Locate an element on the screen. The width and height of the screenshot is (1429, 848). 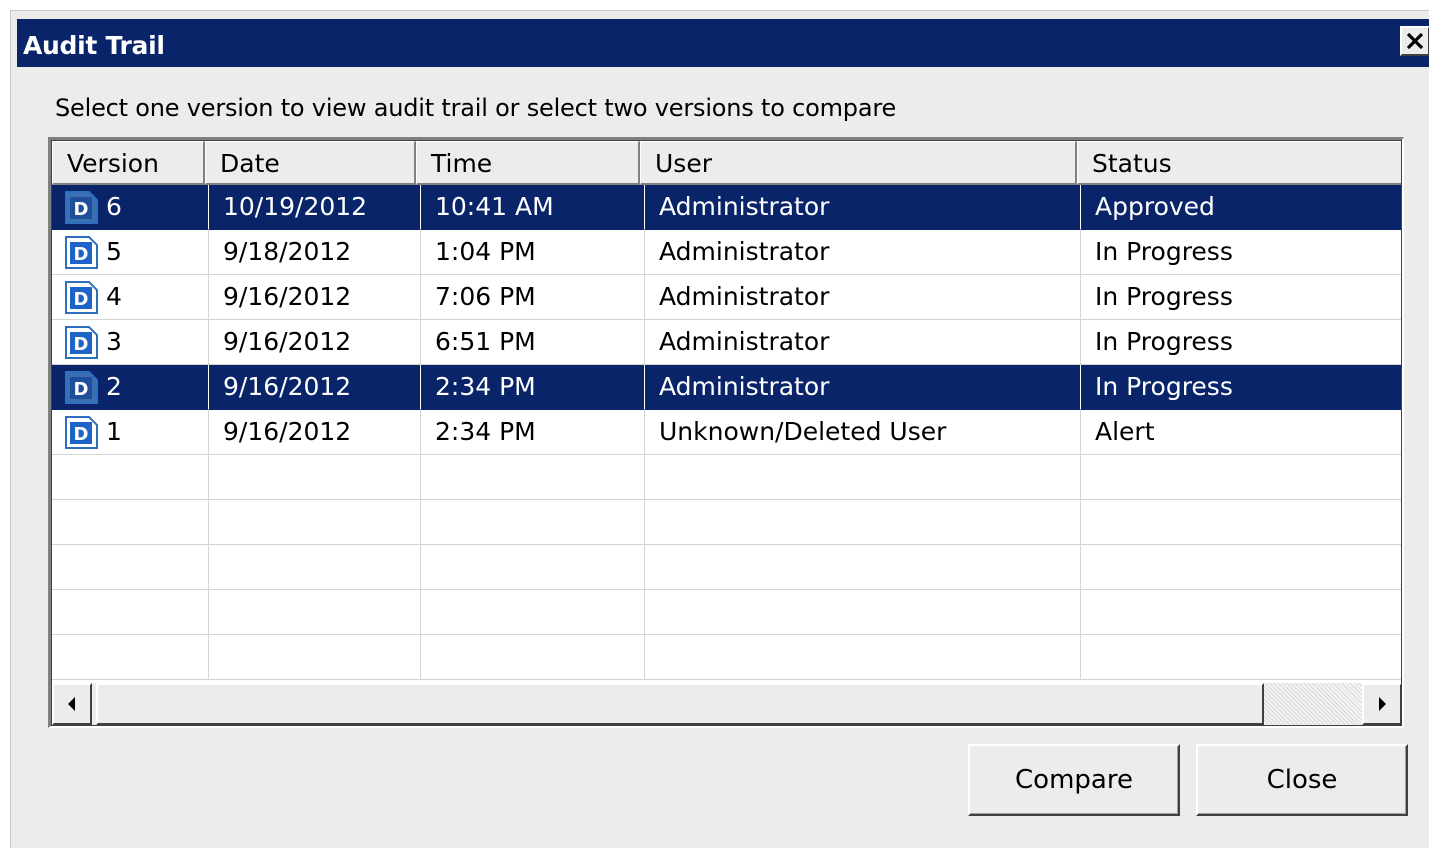
scrollbar-thumb is located at coordinates (680, 704).